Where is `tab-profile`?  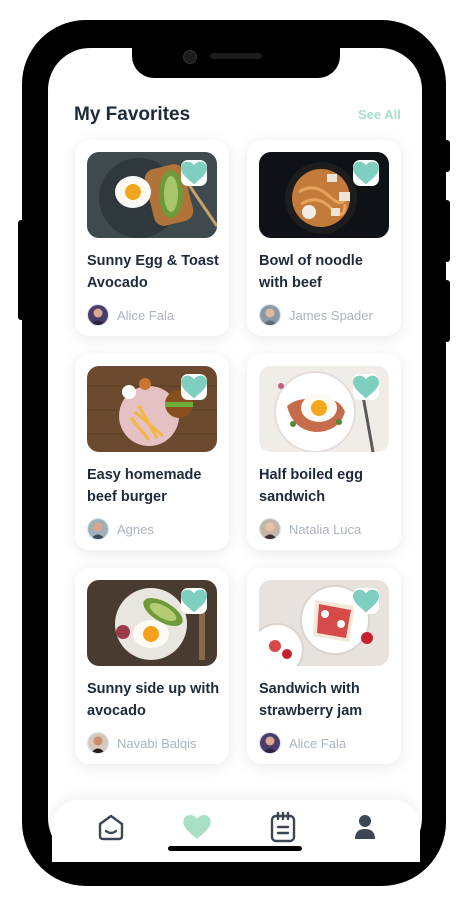 tab-profile is located at coordinates (365, 827).